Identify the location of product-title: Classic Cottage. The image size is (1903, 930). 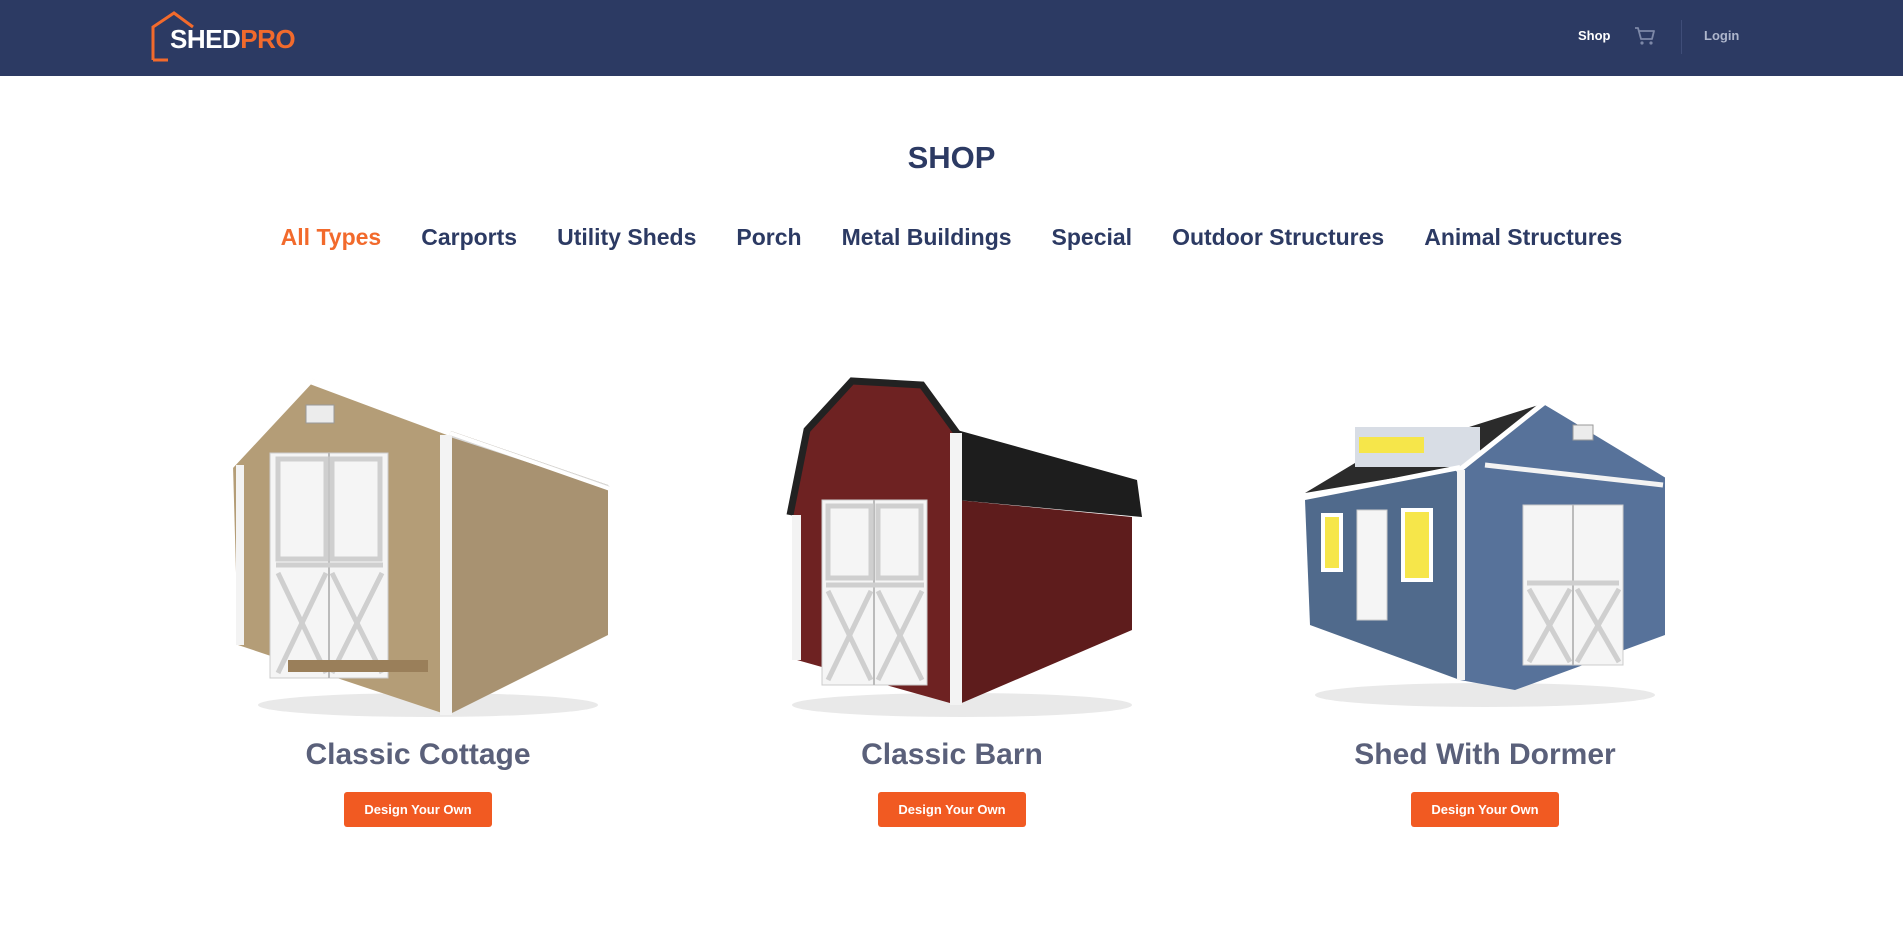
(418, 754).